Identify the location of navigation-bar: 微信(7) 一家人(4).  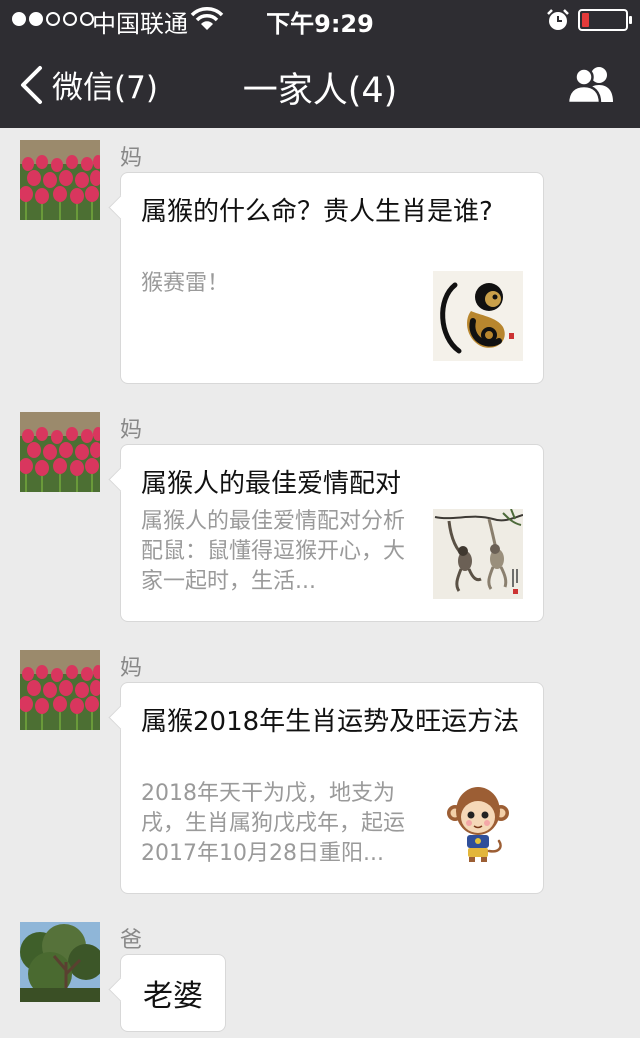
(320, 84).